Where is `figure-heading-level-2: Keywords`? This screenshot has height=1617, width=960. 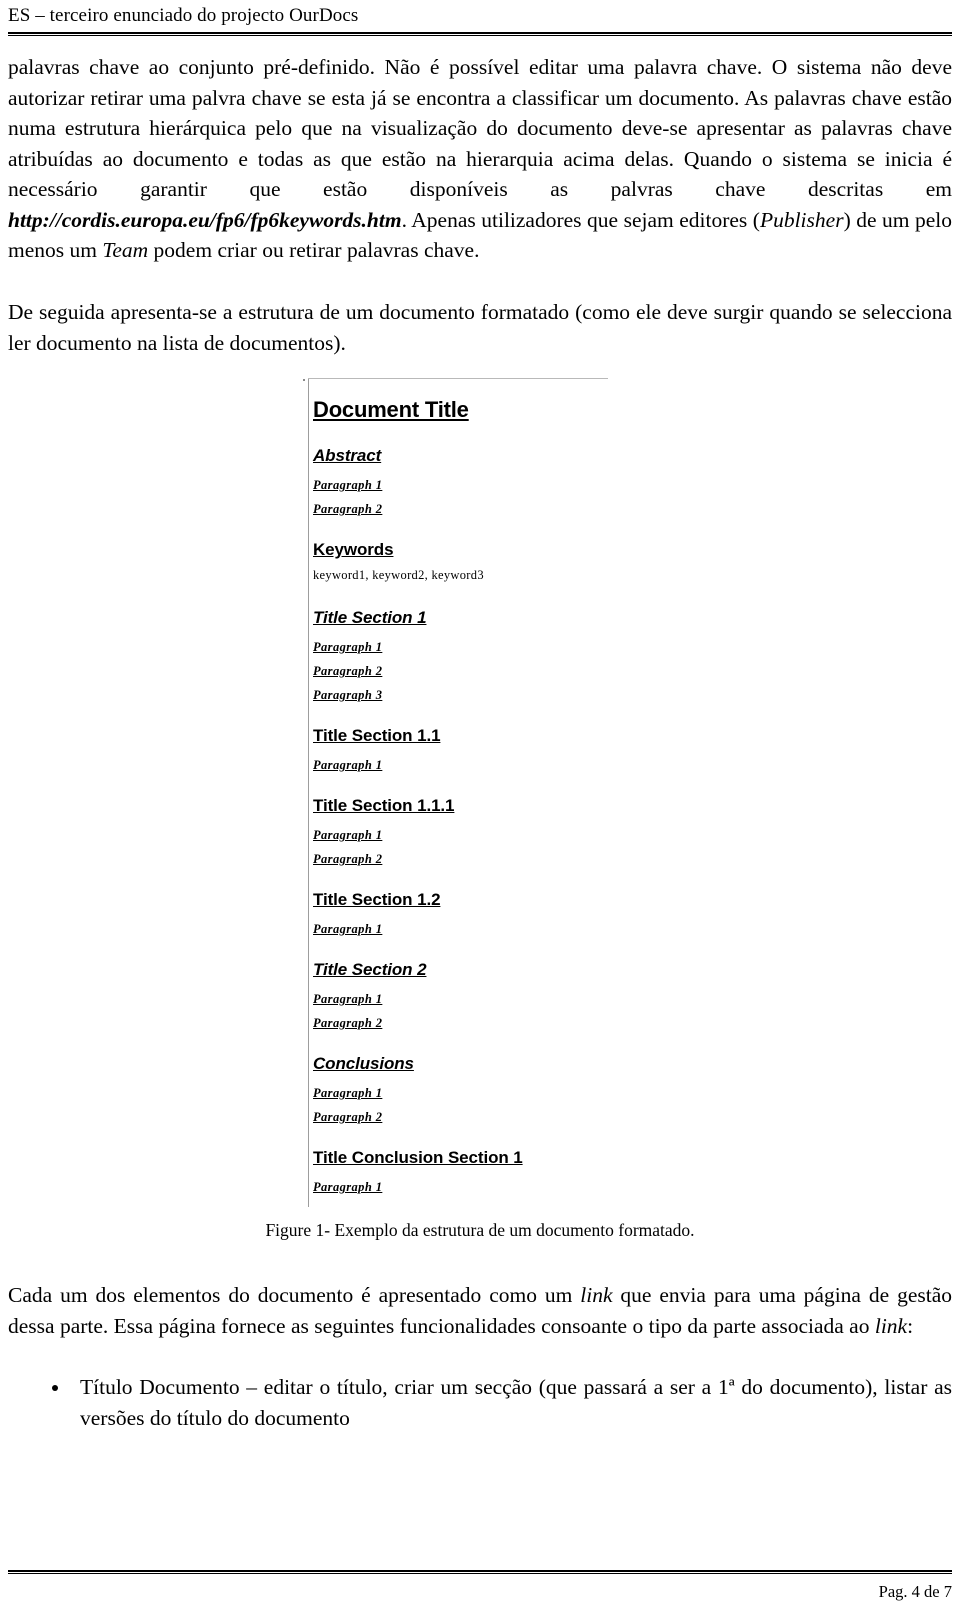
figure-heading-level-2: Keywords is located at coordinates (353, 549).